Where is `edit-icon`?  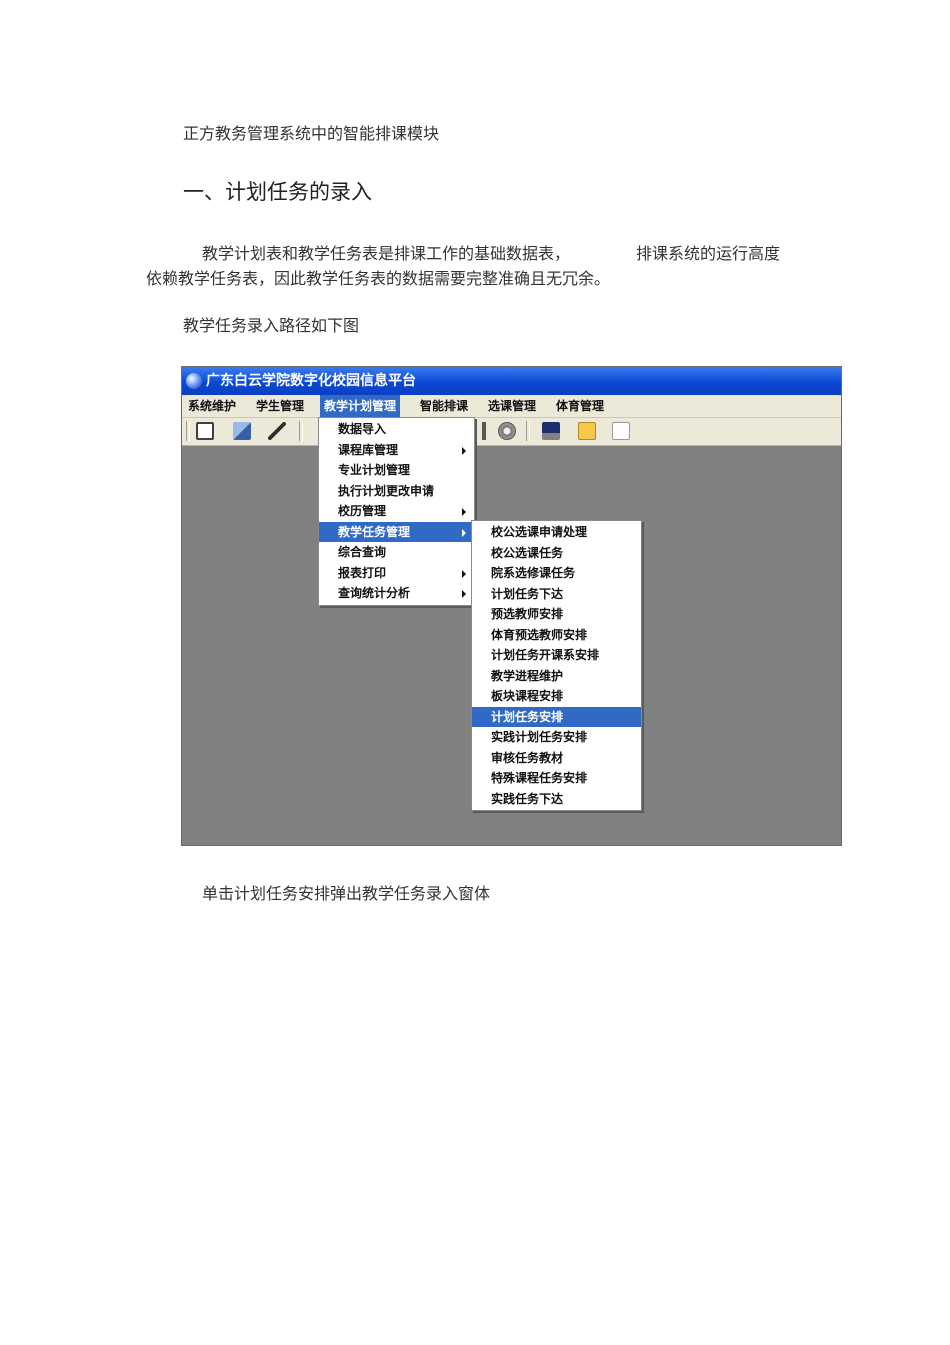 edit-icon is located at coordinates (205, 431).